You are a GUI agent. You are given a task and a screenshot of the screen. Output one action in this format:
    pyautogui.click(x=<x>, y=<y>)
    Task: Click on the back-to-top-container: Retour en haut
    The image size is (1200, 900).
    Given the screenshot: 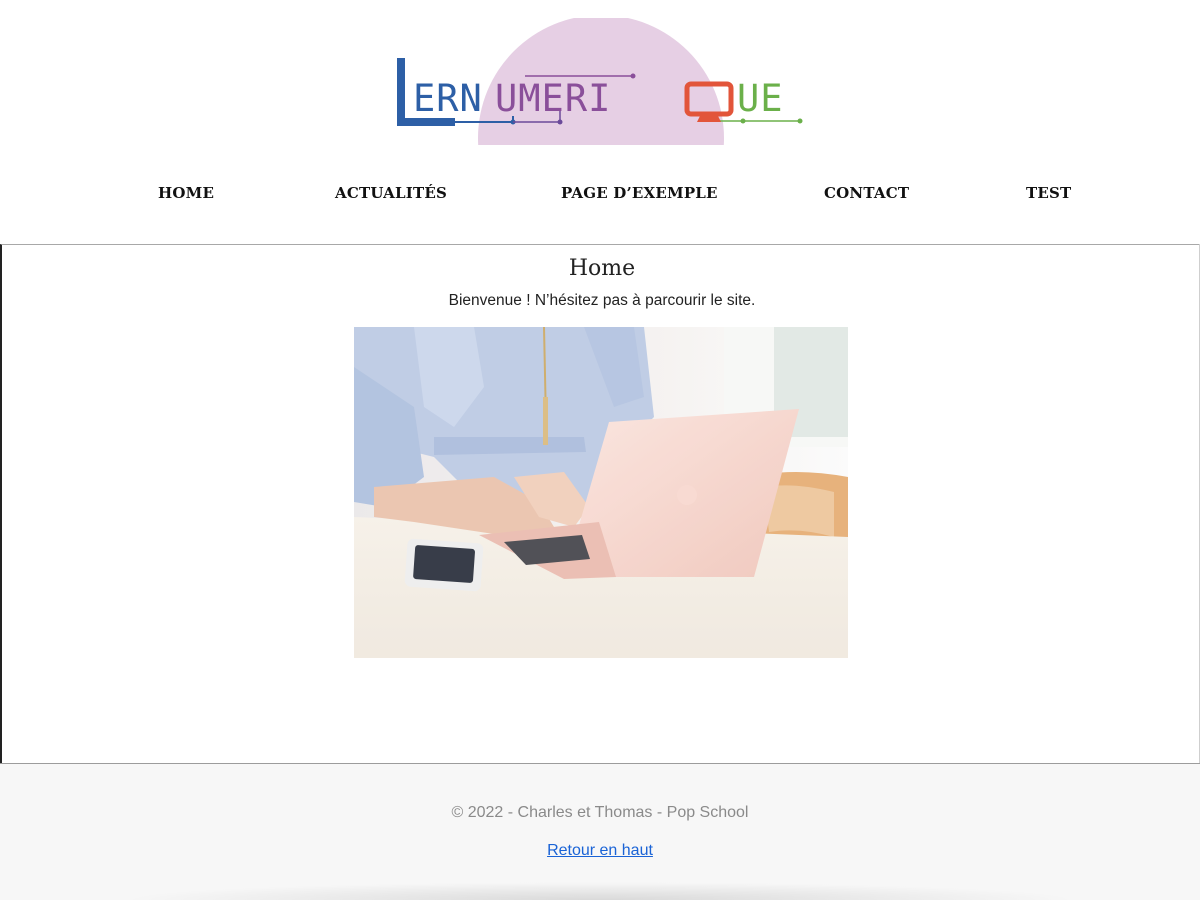 What is the action you would take?
    pyautogui.click(x=600, y=851)
    